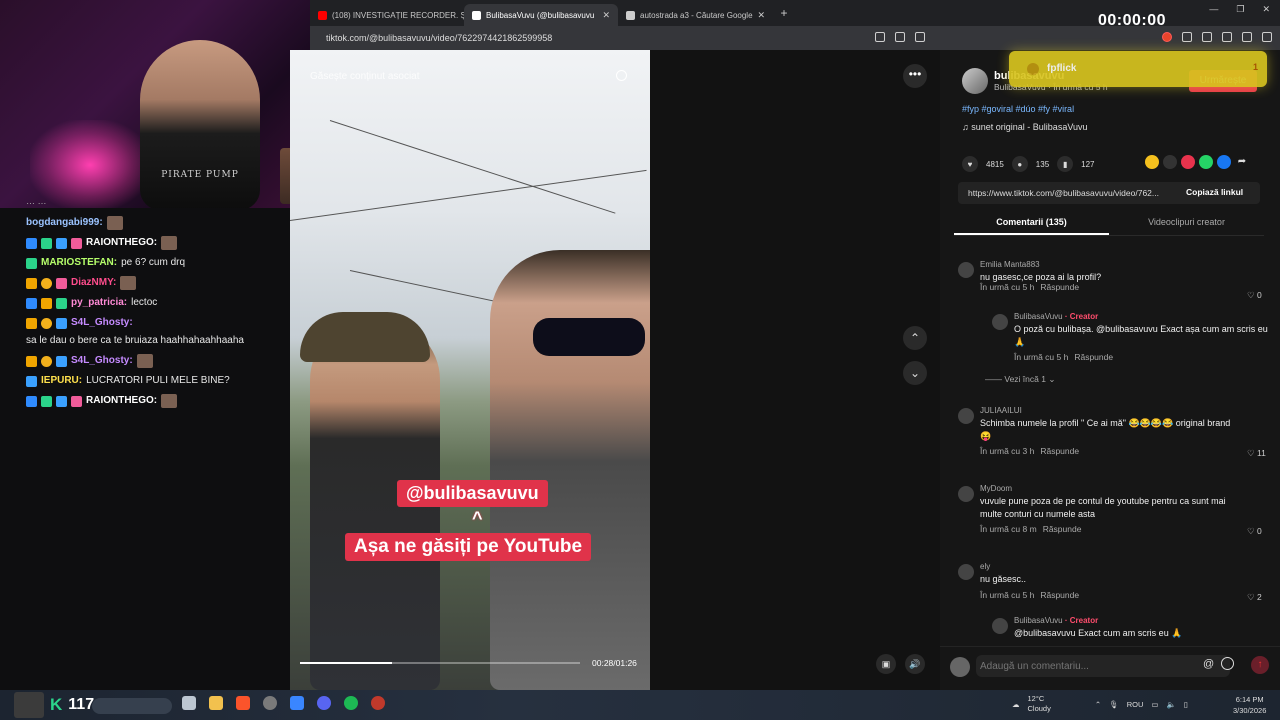 The image size is (1280, 720). I want to click on commenter-name: Emilia Manta883, so click(1010, 264).